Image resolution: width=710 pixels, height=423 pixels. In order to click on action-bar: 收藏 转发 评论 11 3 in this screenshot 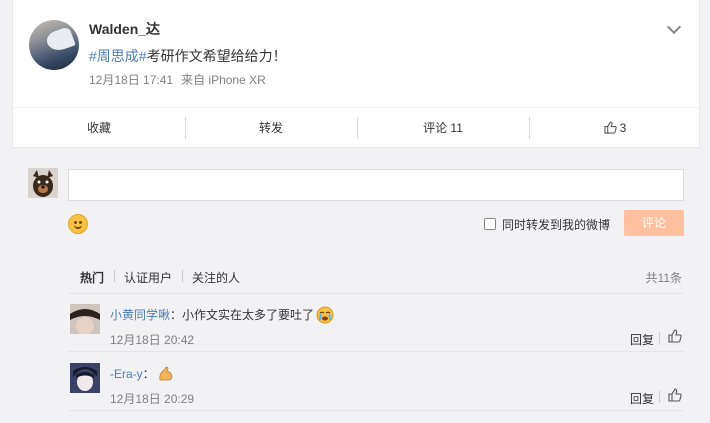, I will do `click(357, 127)`.